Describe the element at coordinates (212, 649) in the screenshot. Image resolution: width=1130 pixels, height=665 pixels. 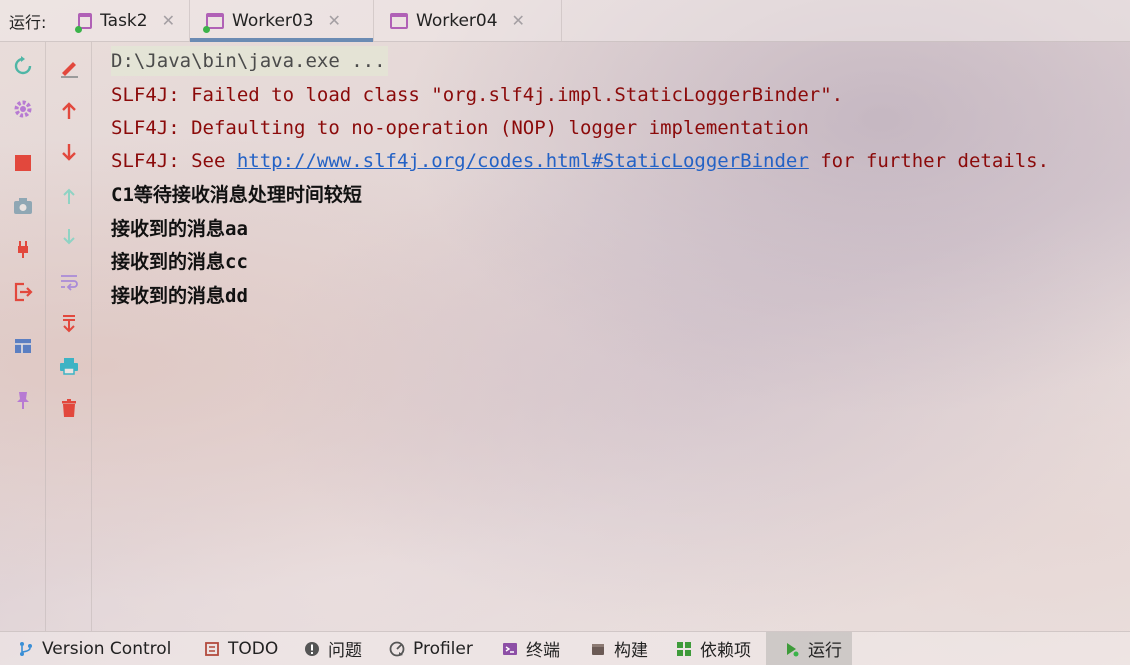
I see `todo-icon` at that location.